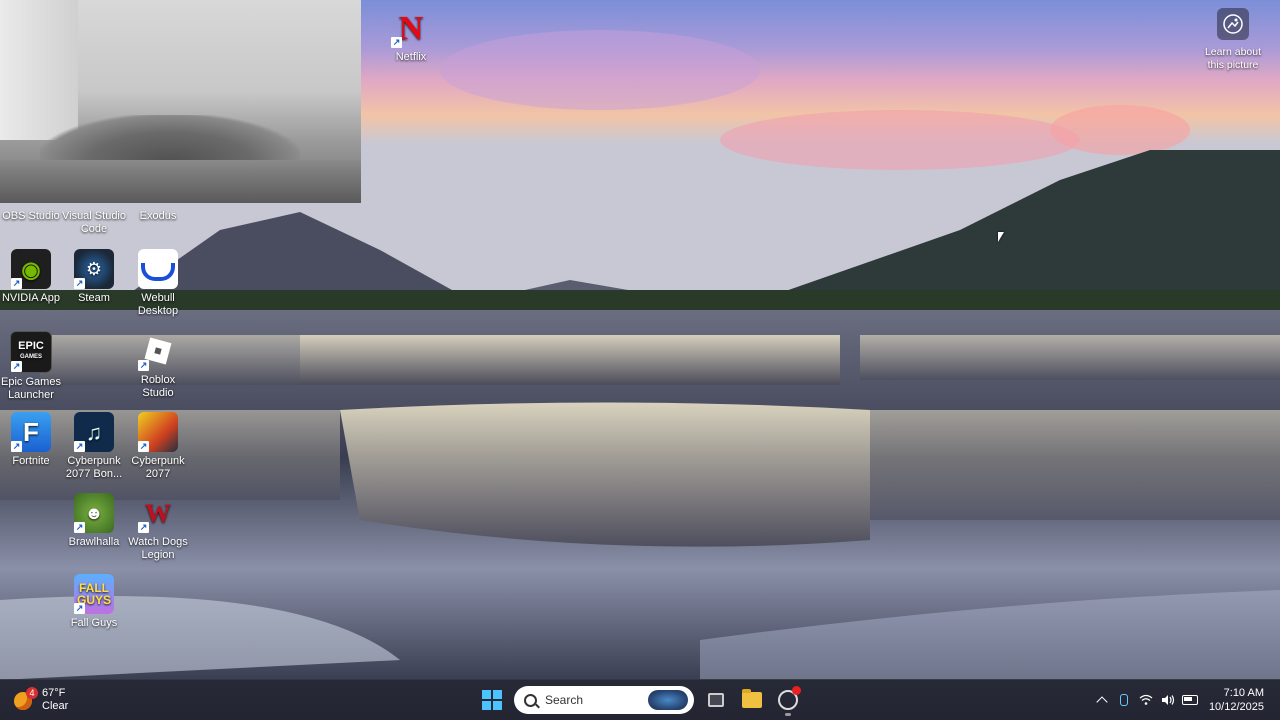 The height and width of the screenshot is (720, 1280). I want to click on steam-icon: ⚙ ↗, so click(94, 269).